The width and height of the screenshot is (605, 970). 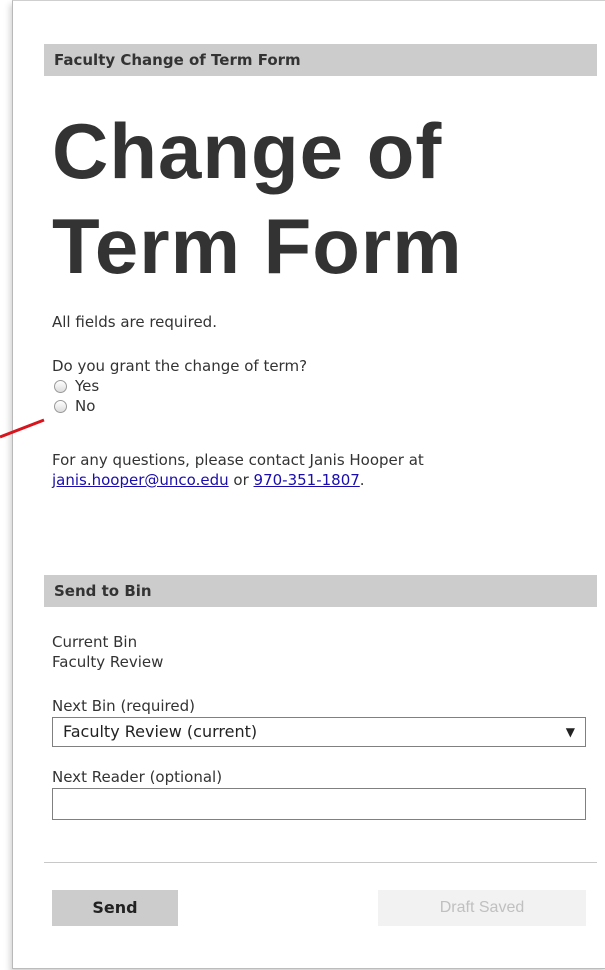 I want to click on radio-option-no: No, so click(x=74, y=406).